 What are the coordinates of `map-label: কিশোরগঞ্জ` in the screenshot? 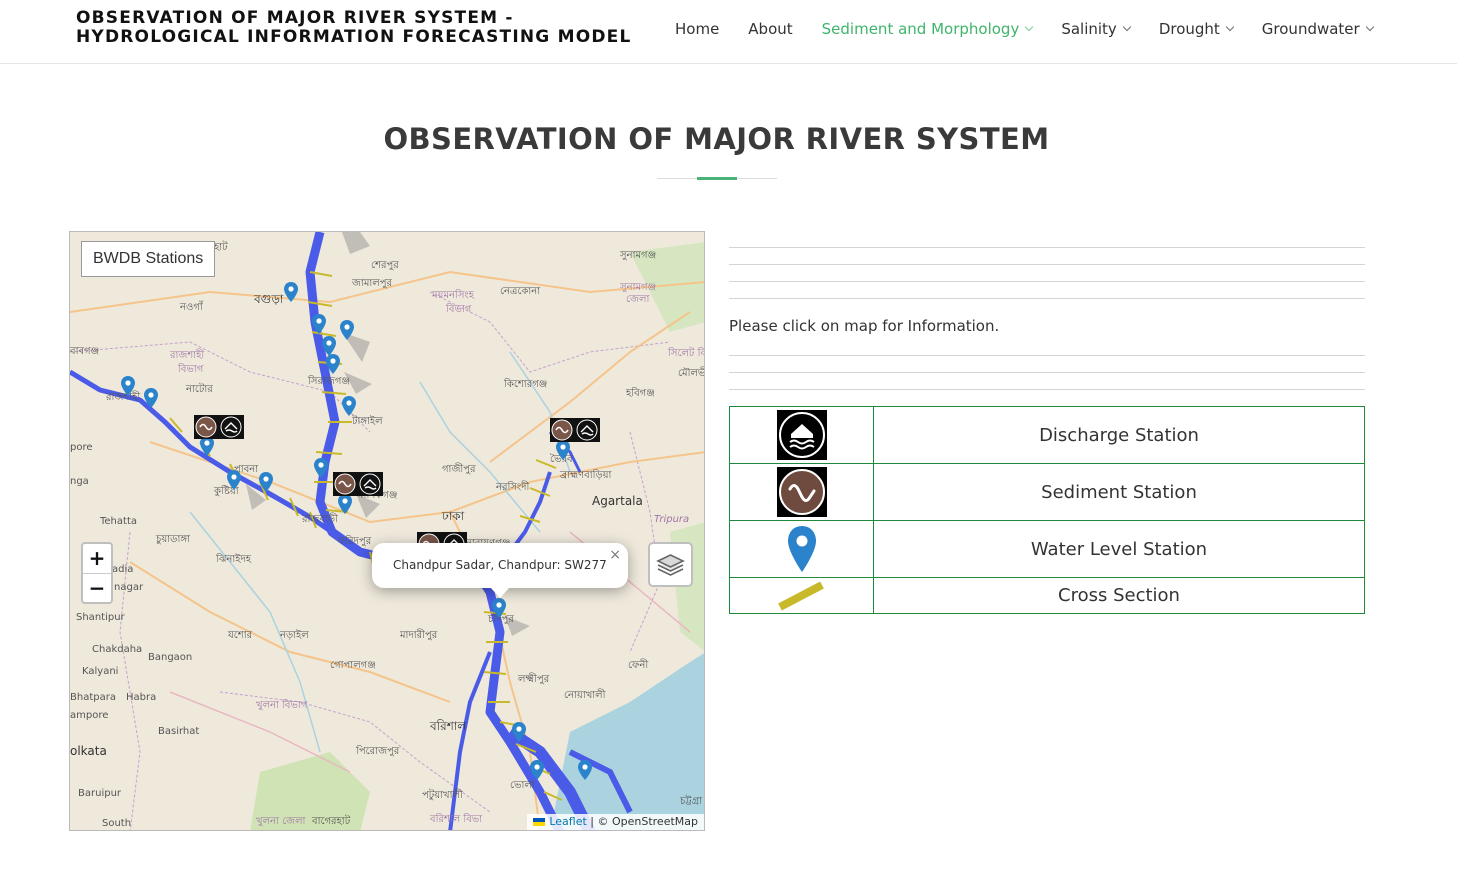 It's located at (526, 384).